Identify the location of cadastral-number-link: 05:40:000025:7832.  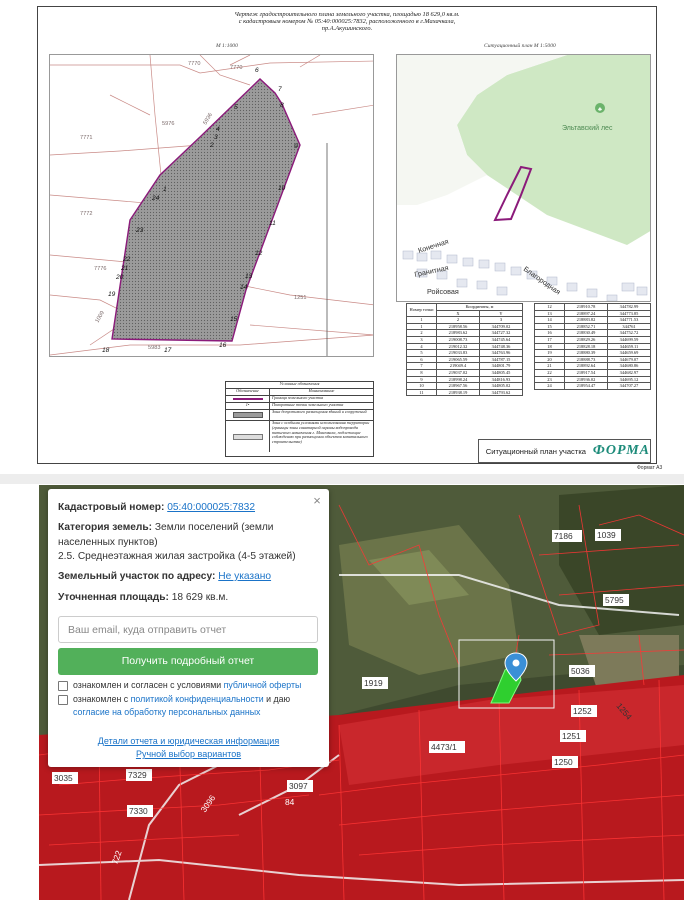
(211, 507).